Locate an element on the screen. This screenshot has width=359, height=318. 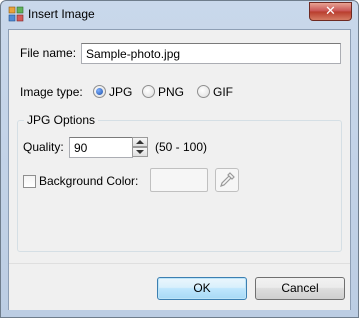
spin-down-button is located at coordinates (140, 152).